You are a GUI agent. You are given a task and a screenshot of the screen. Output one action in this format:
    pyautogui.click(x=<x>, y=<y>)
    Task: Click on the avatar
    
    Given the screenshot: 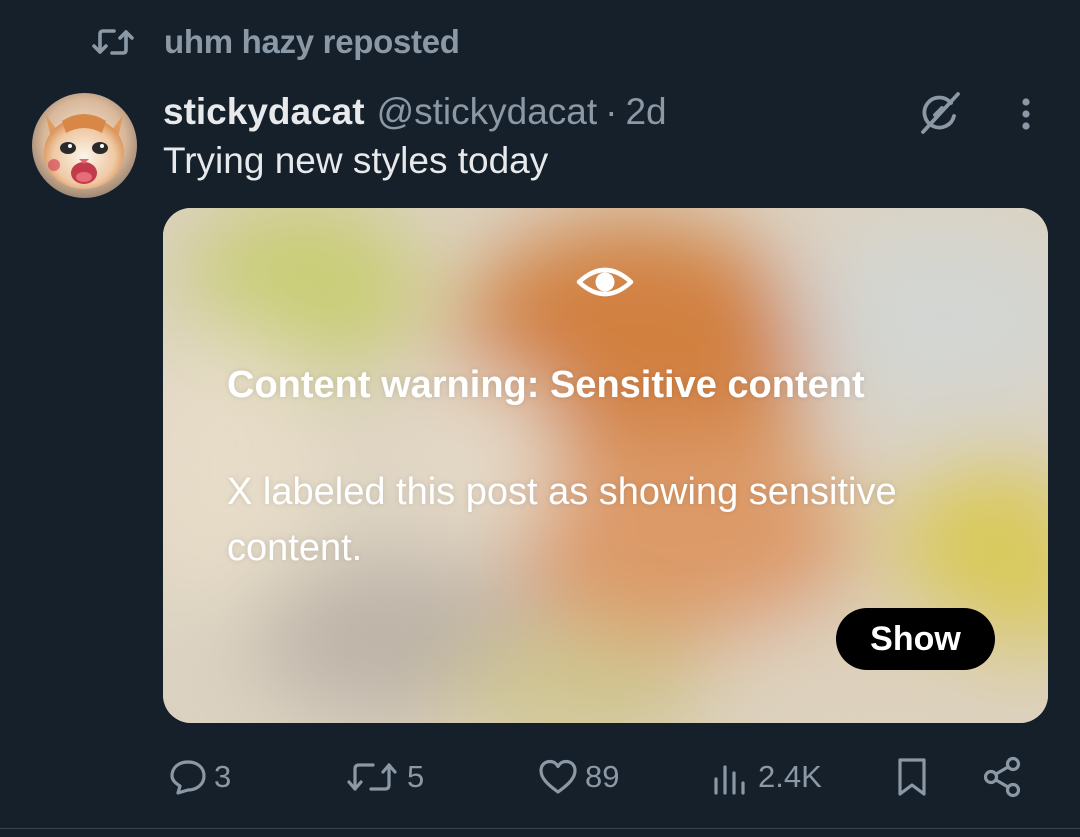 What is the action you would take?
    pyautogui.click(x=84, y=145)
    